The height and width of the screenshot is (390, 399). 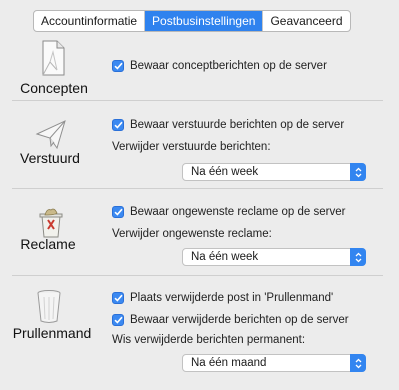 I want to click on junk-delete-value: Na één week, so click(x=225, y=257).